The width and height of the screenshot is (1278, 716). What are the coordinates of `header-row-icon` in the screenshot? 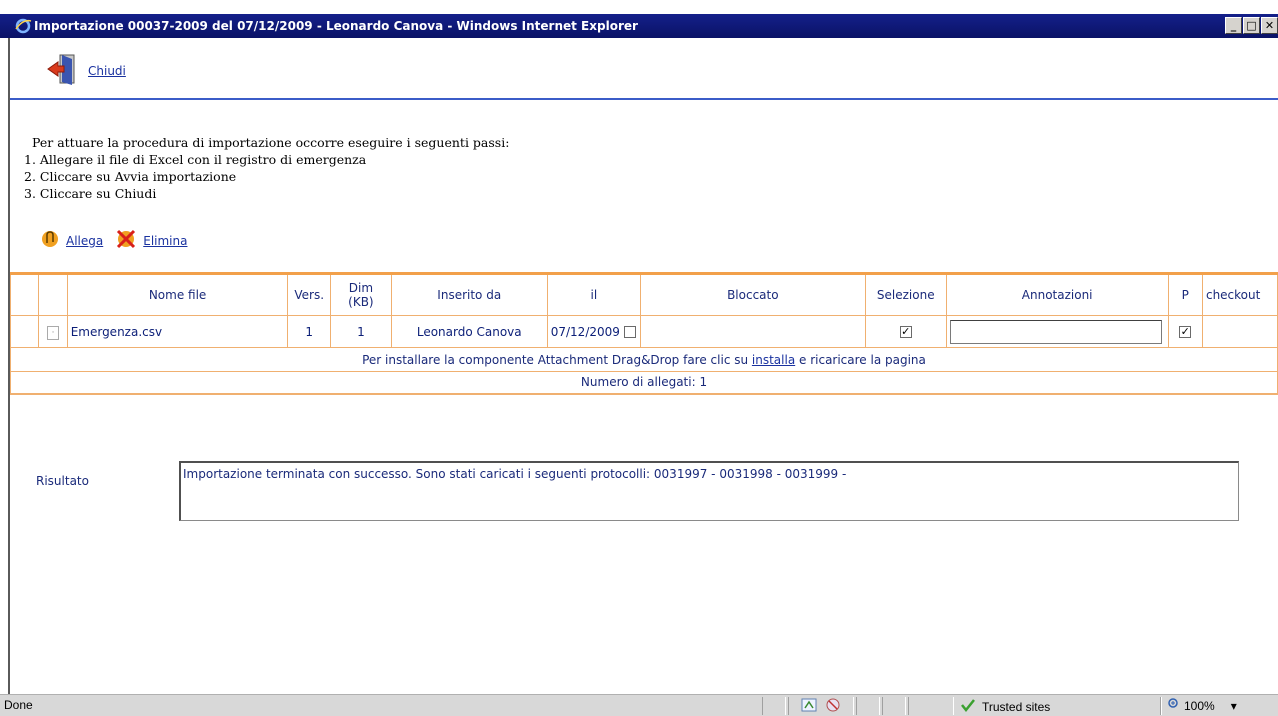 It's located at (53, 294).